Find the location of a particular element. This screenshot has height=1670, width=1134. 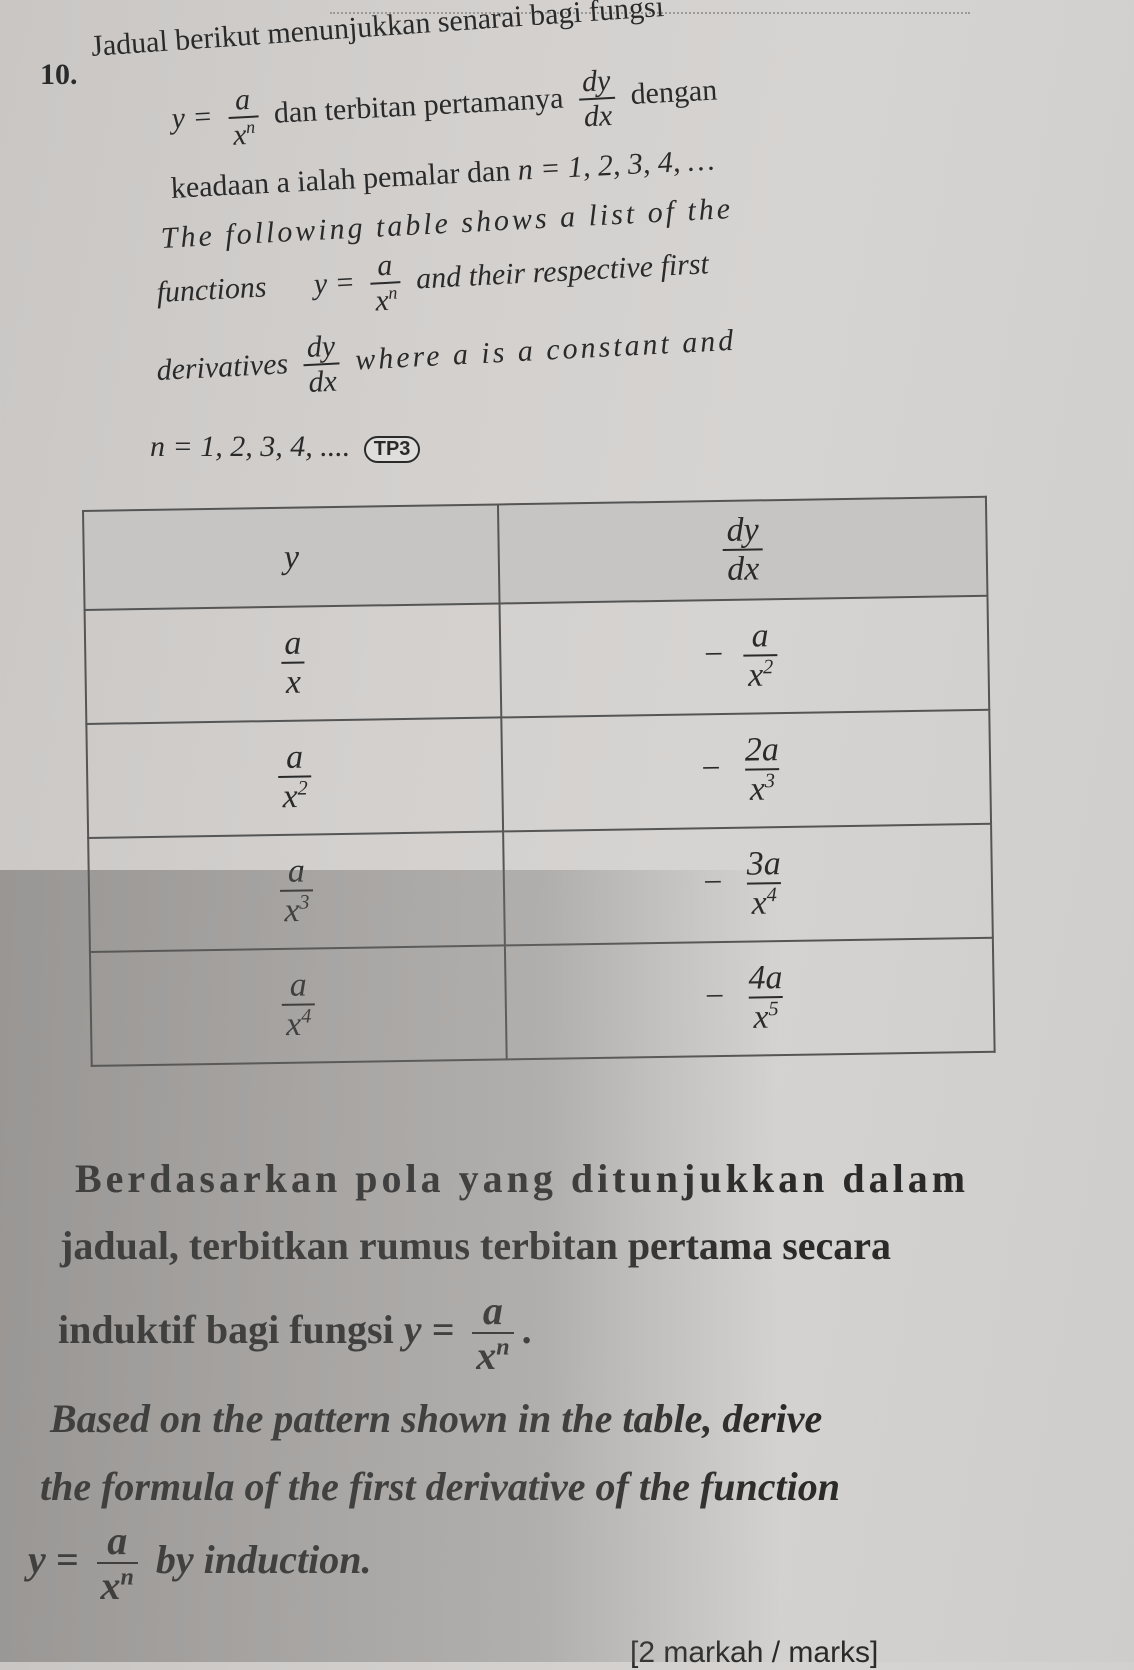

english-intro-line4: n = 1, 2, 3, 4, .... TP3 is located at coordinates (285, 447).